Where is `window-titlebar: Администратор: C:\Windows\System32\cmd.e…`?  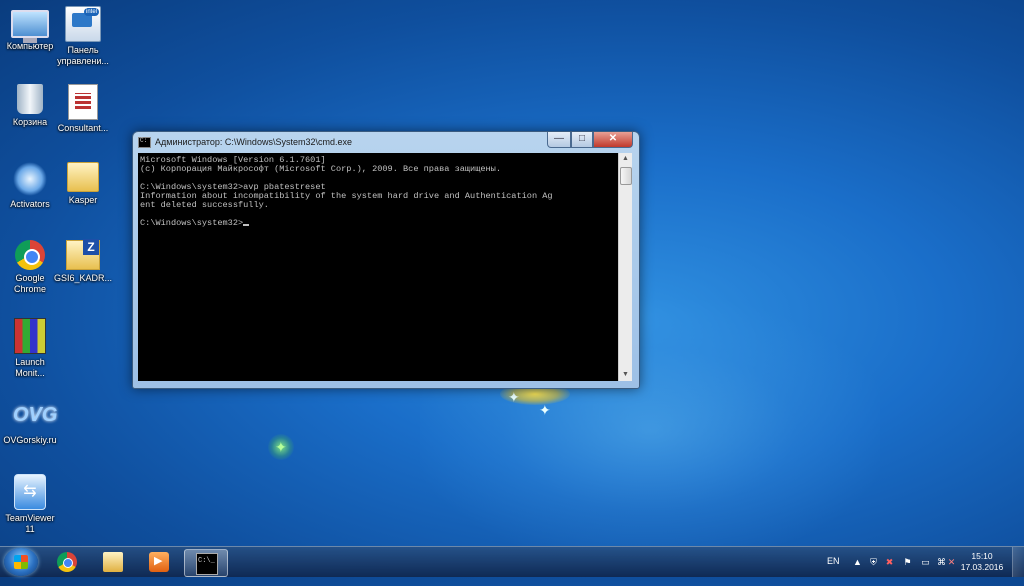
window-titlebar: Администратор: C:\Windows\System32\cmd.e… is located at coordinates (386, 142).